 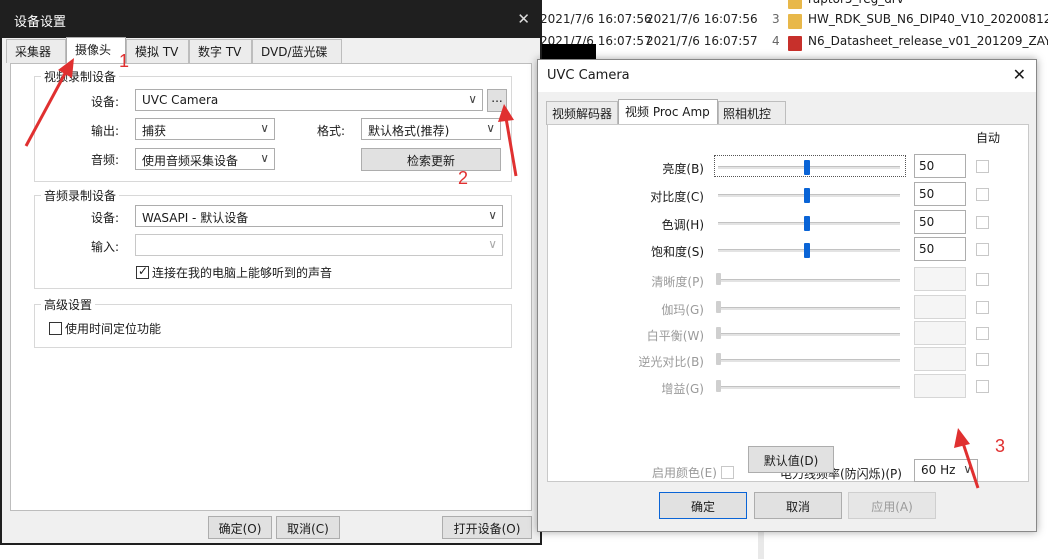 What do you see at coordinates (798, 505) in the screenshot?
I see `uvc-cancel-button: 取消` at bounding box center [798, 505].